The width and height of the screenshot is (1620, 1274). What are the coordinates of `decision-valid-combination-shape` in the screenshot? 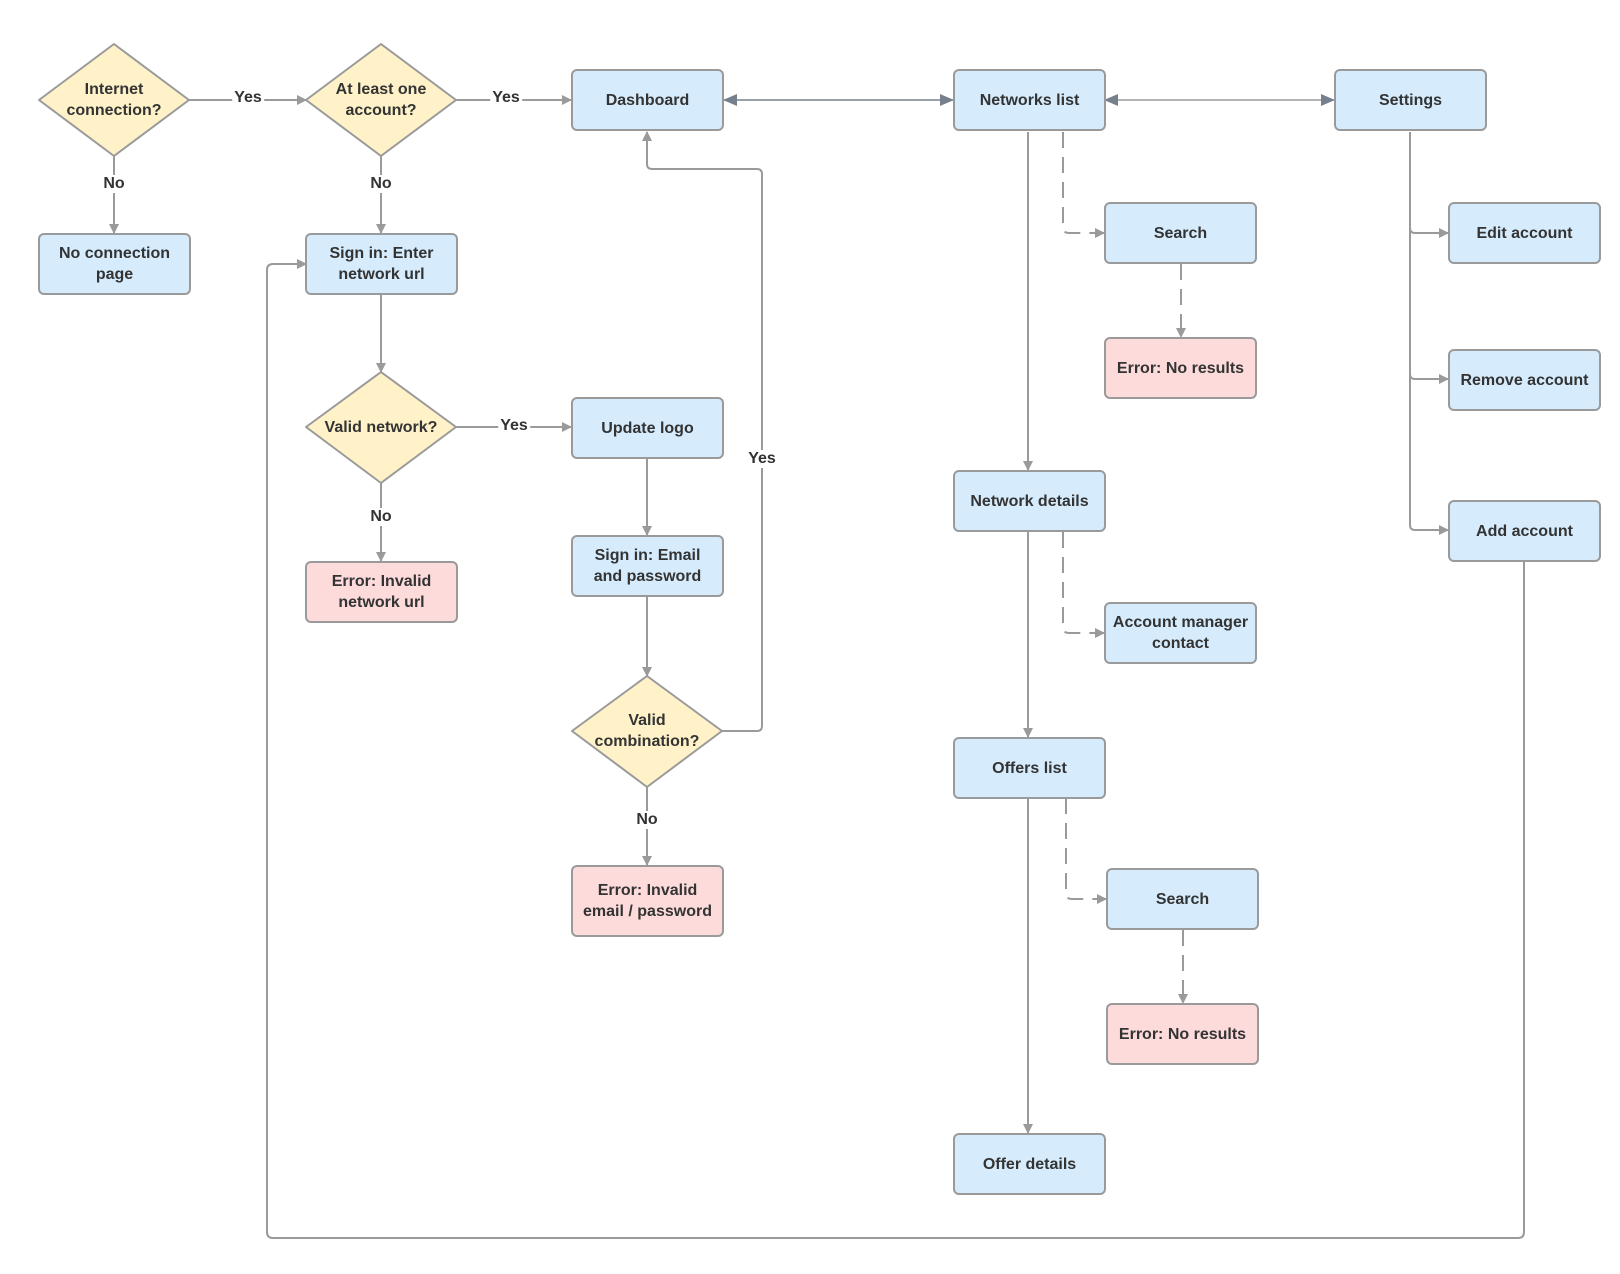 It's located at (647, 731).